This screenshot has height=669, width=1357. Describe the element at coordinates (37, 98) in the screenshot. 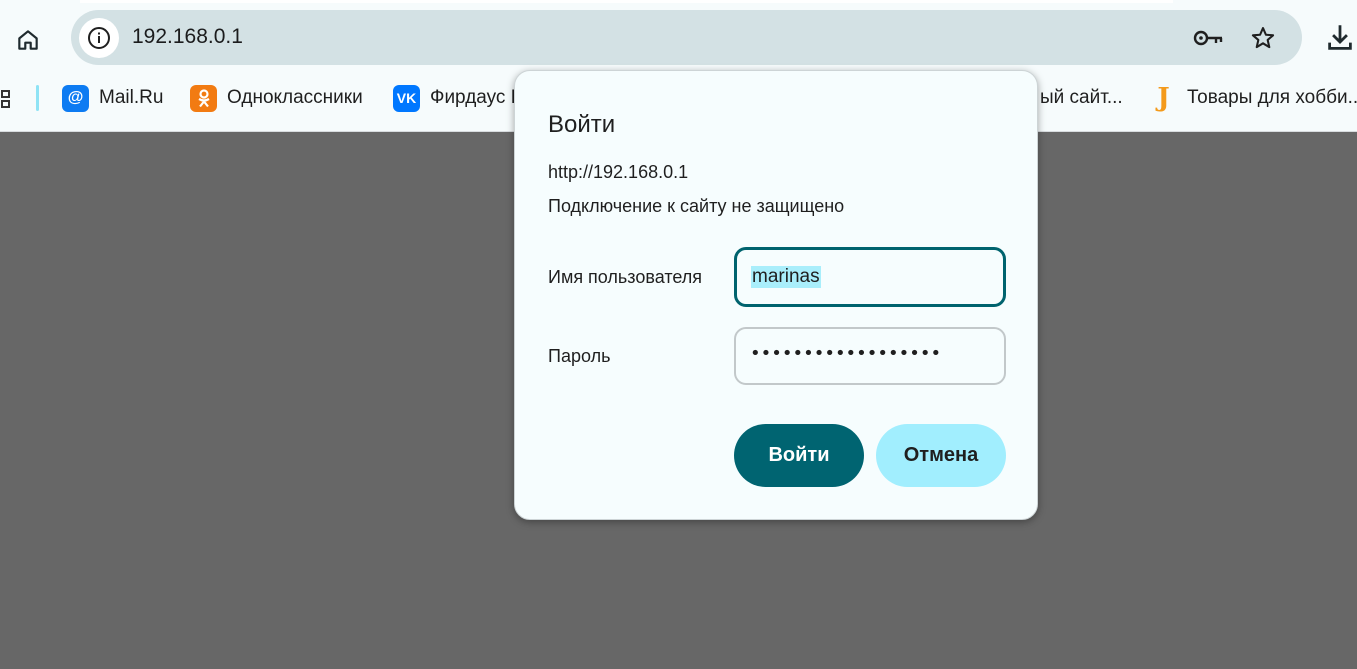

I see `bookmarks-divider` at that location.